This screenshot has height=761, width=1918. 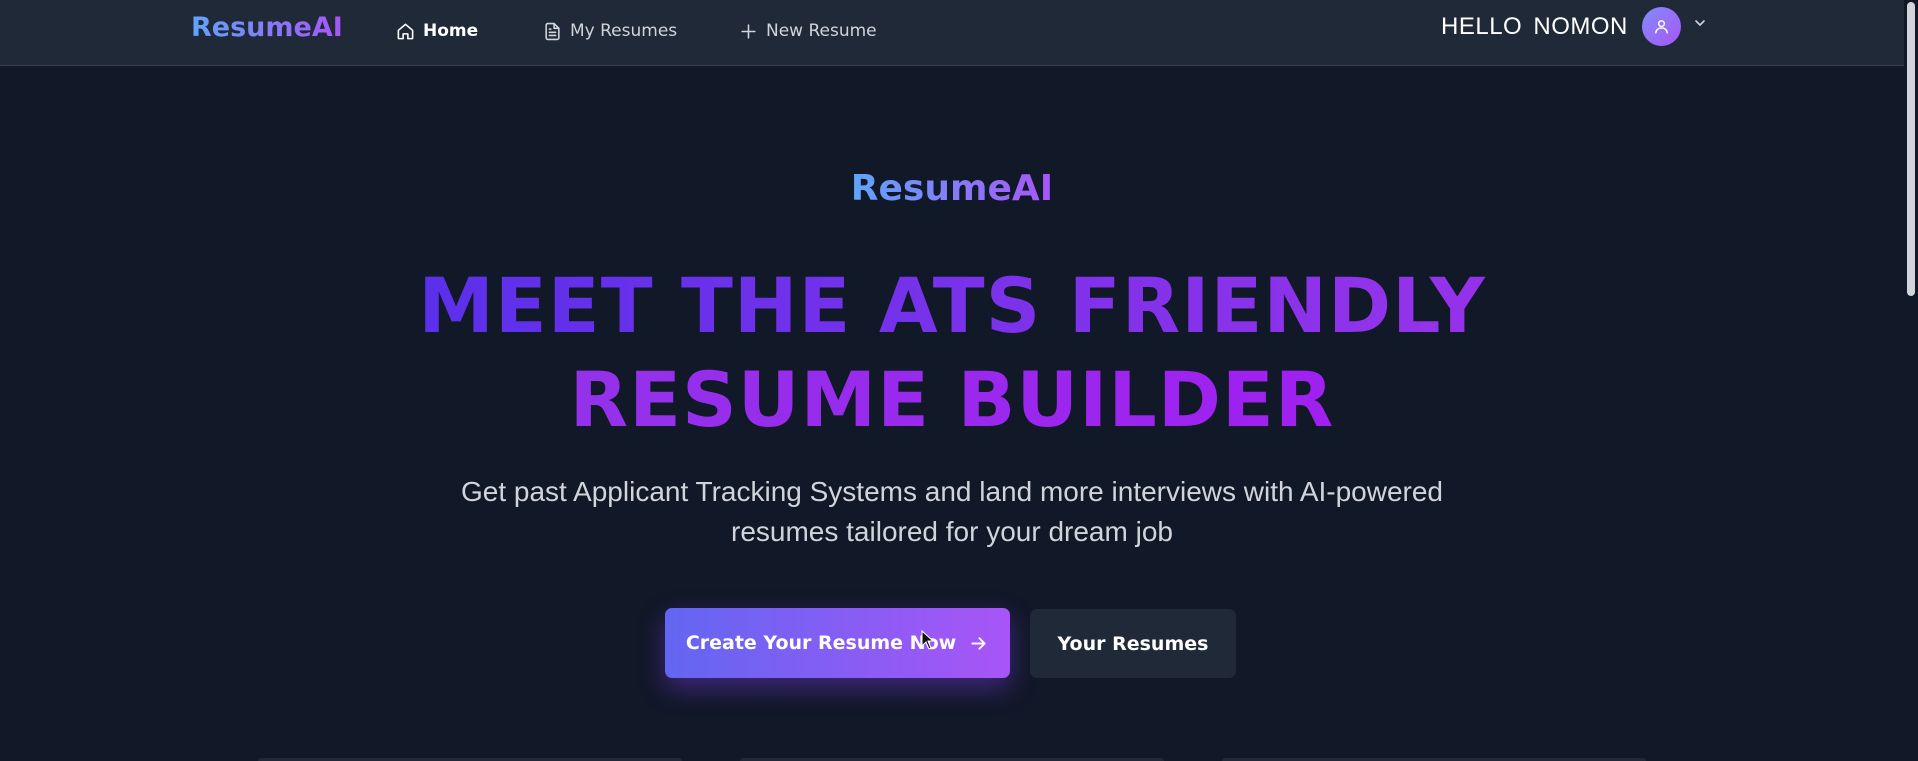 I want to click on nav-link-home: Home, so click(x=437, y=31).